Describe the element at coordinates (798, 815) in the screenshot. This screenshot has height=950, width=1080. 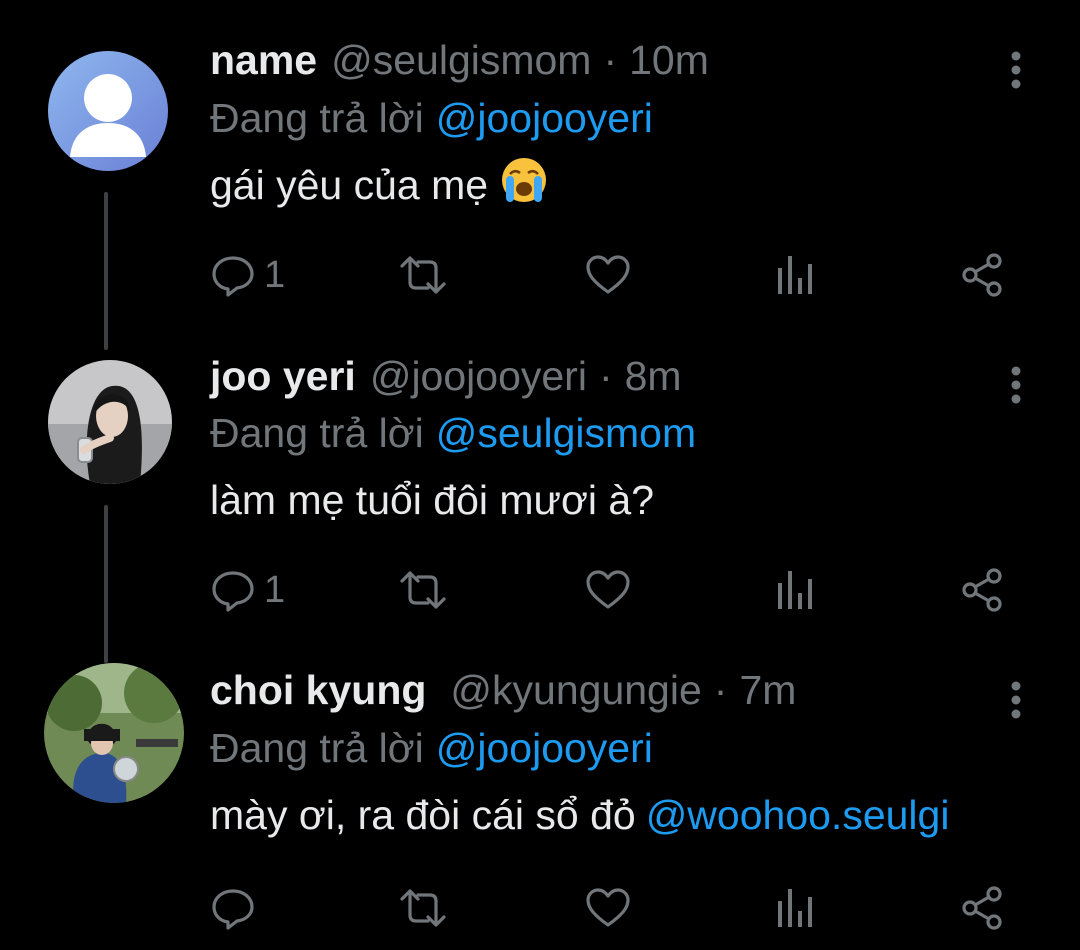
I see `text-mention: @woohoo.seulgi` at that location.